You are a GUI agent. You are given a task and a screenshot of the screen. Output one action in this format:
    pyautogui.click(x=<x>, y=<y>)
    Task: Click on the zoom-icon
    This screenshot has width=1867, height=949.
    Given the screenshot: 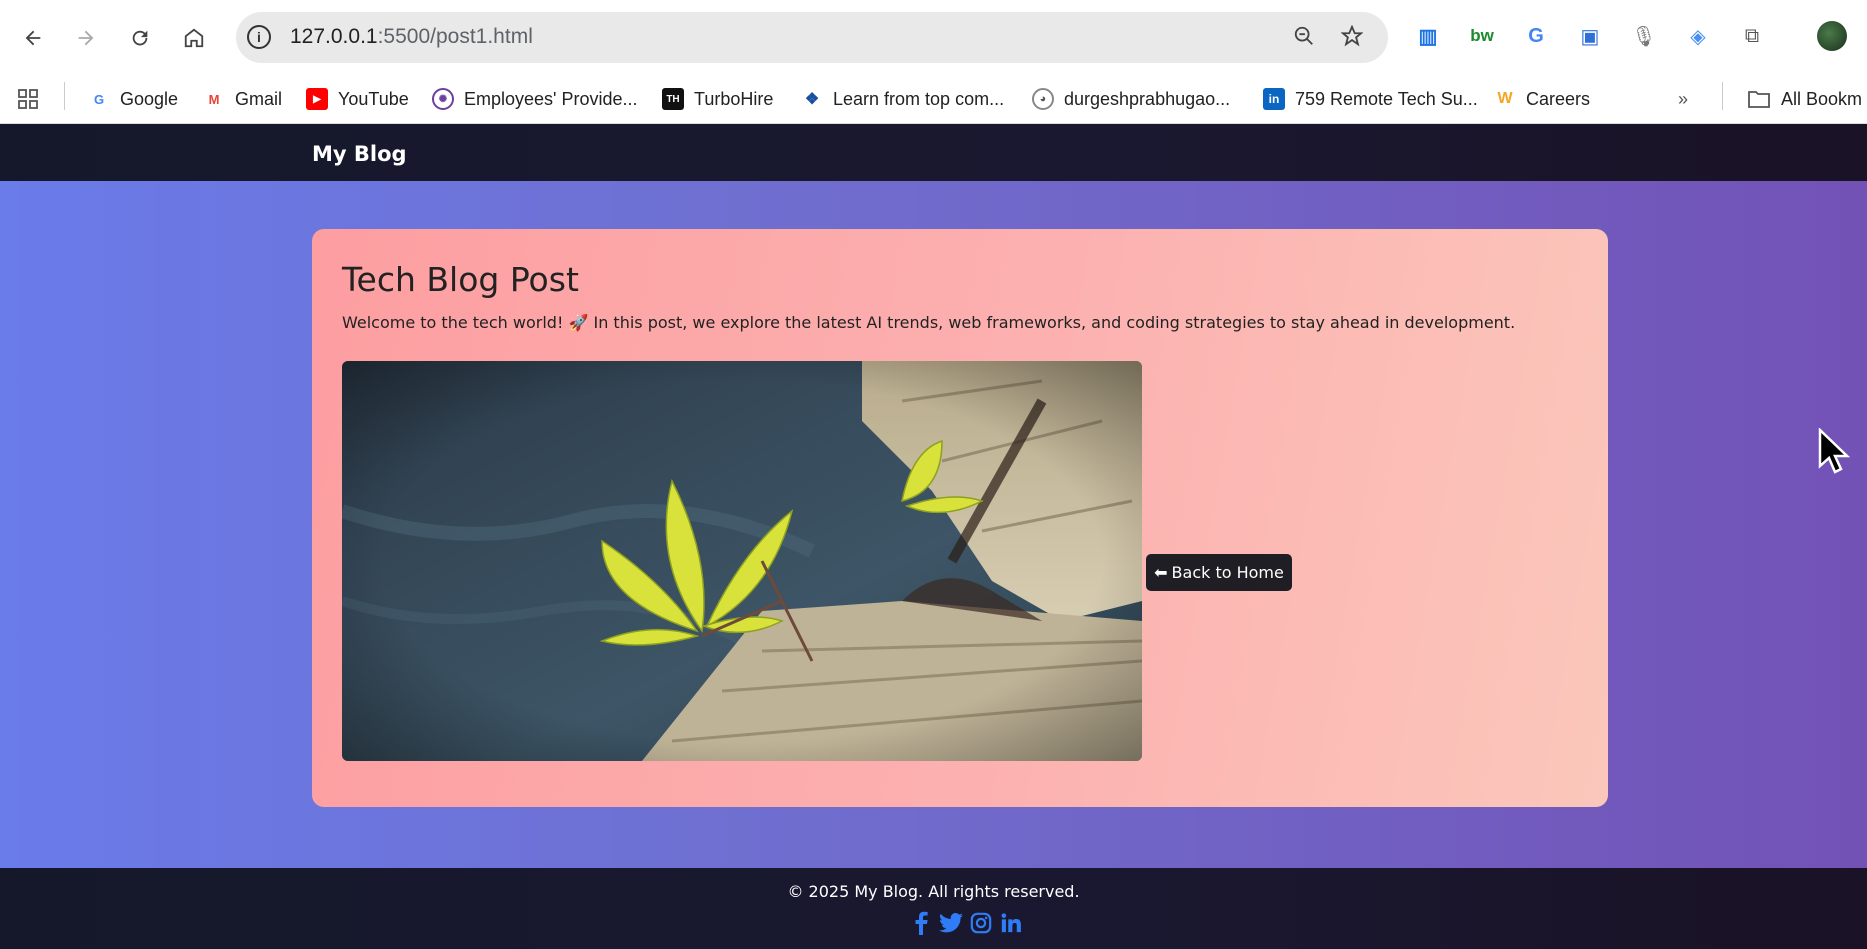 What is the action you would take?
    pyautogui.click(x=1304, y=36)
    